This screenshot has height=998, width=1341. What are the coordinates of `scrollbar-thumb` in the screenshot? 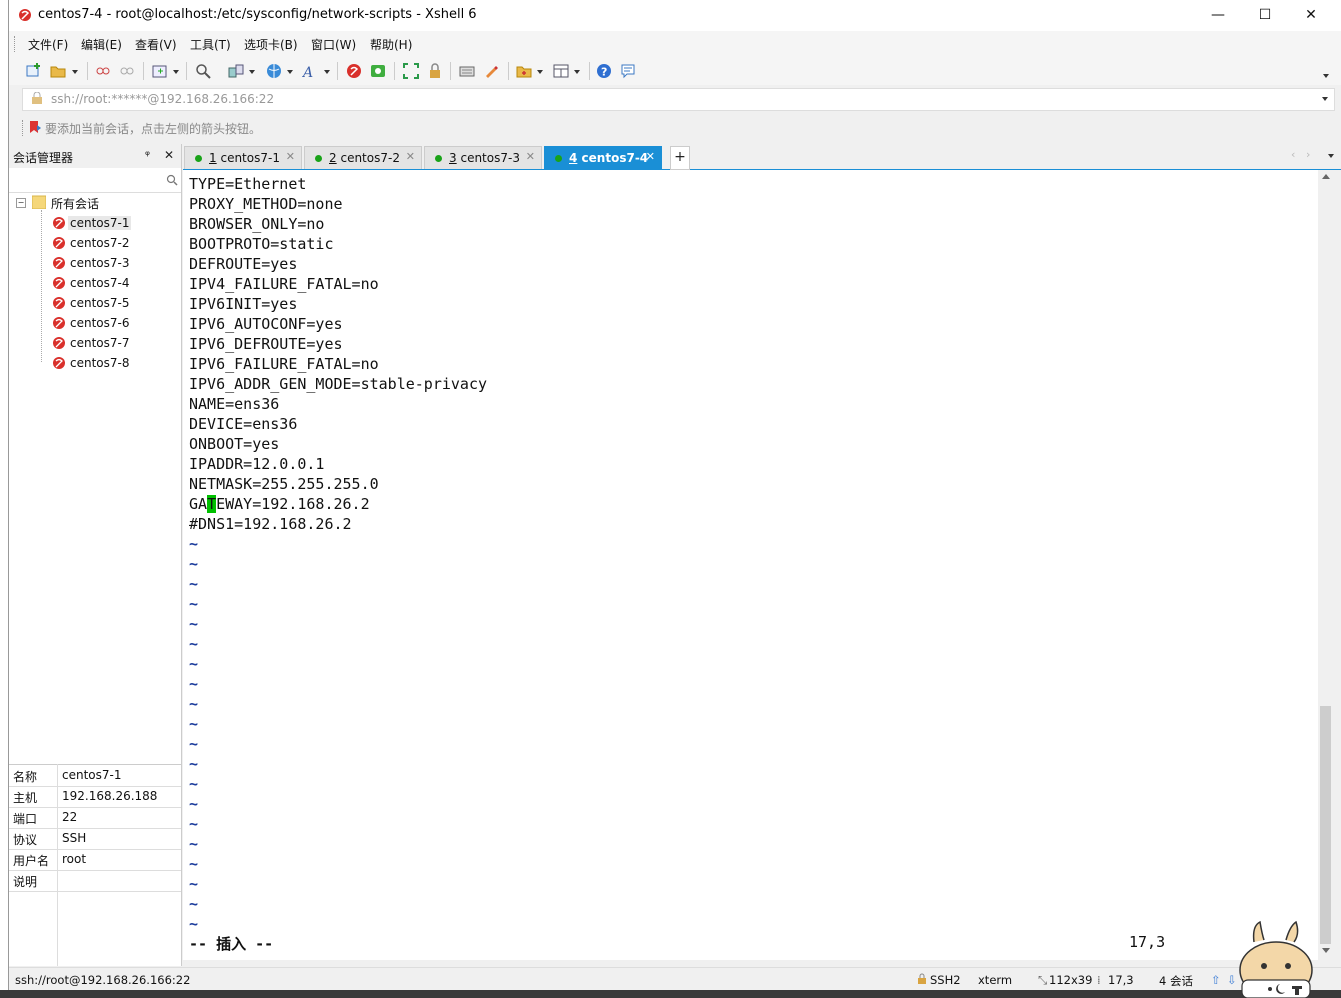 It's located at (1325, 825).